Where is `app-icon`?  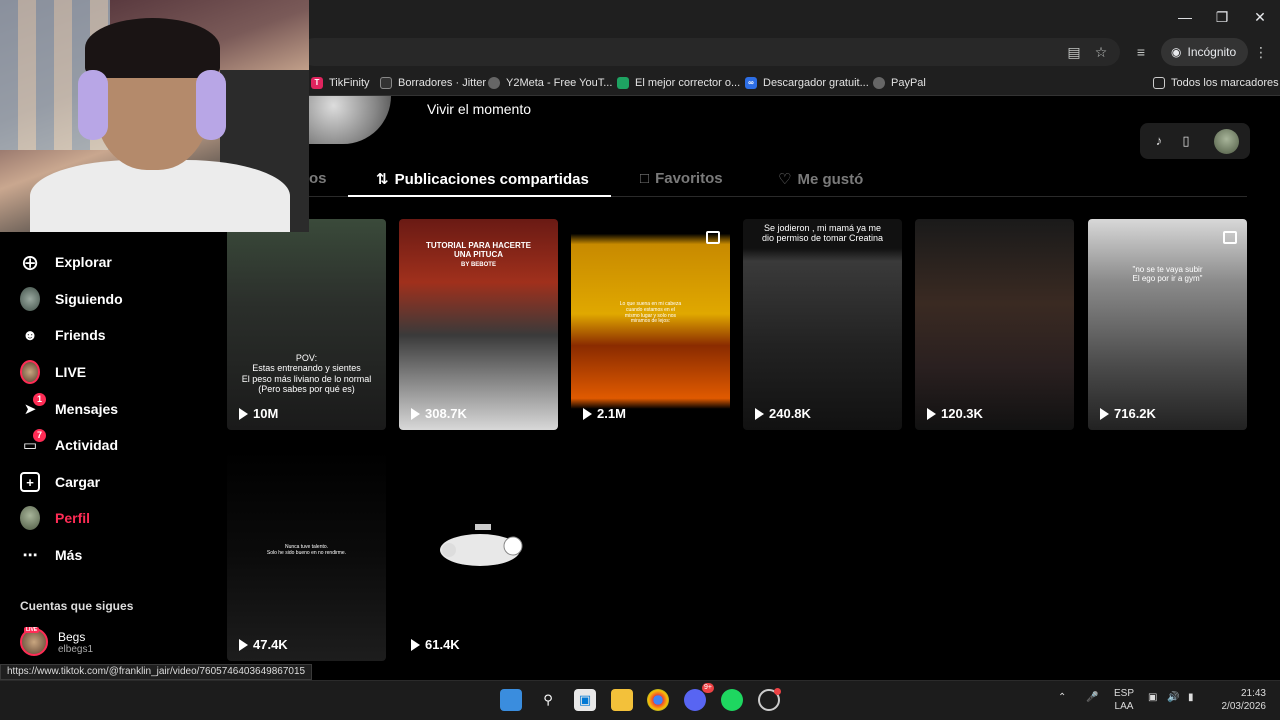
app-icon is located at coordinates (769, 699).